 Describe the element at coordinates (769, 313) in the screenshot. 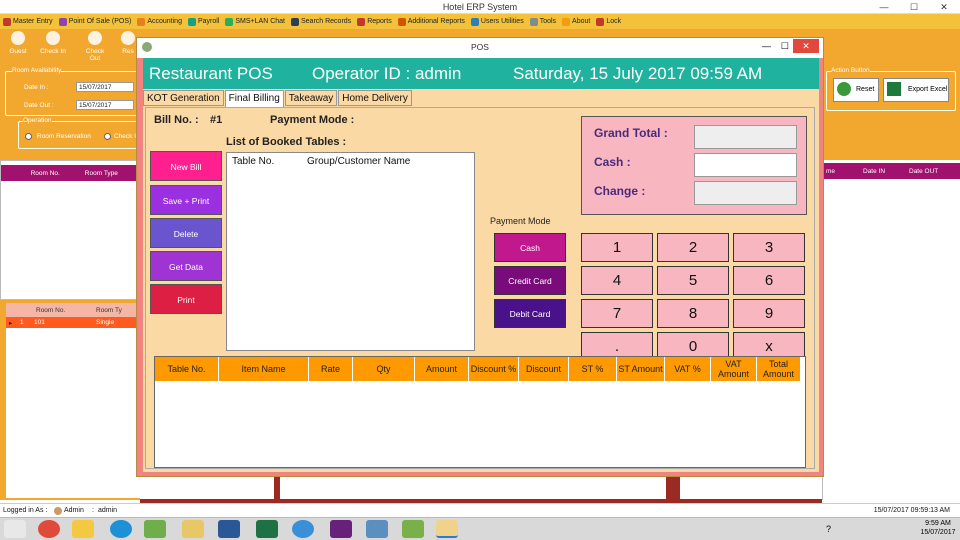

I see `keypad-key: 9` at that location.